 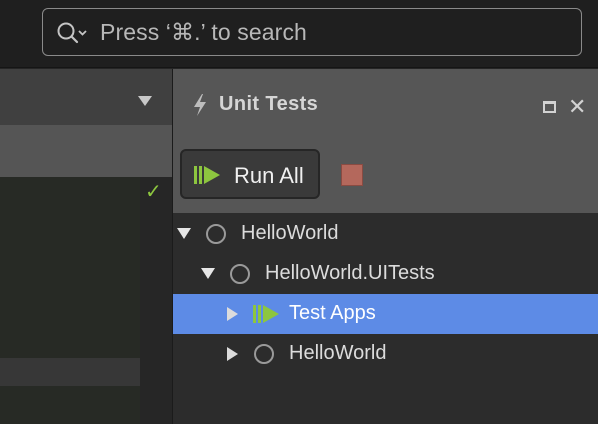 I want to click on tree-row-label: Test Apps, so click(x=332, y=313).